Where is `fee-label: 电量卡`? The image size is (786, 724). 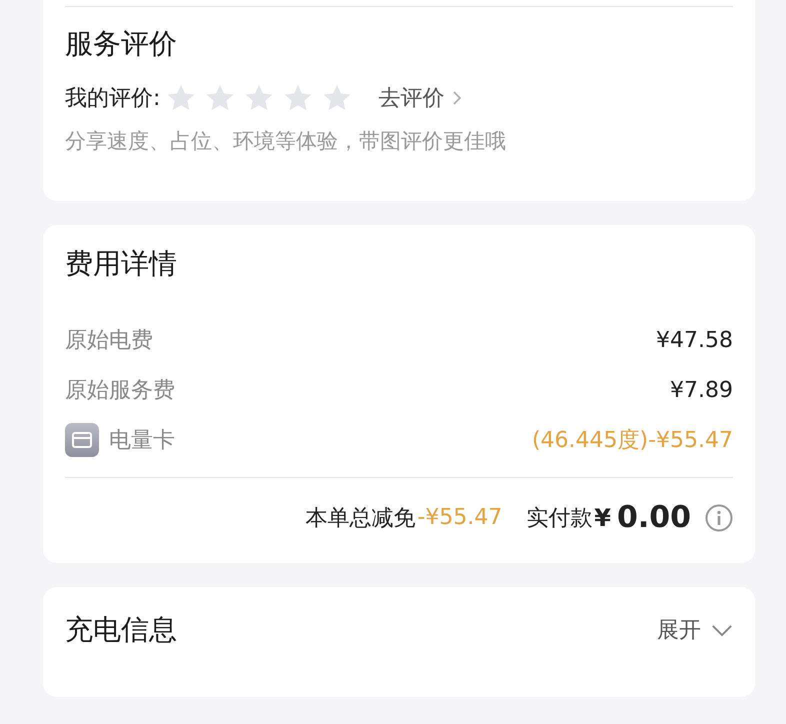 fee-label: 电量卡 is located at coordinates (142, 441).